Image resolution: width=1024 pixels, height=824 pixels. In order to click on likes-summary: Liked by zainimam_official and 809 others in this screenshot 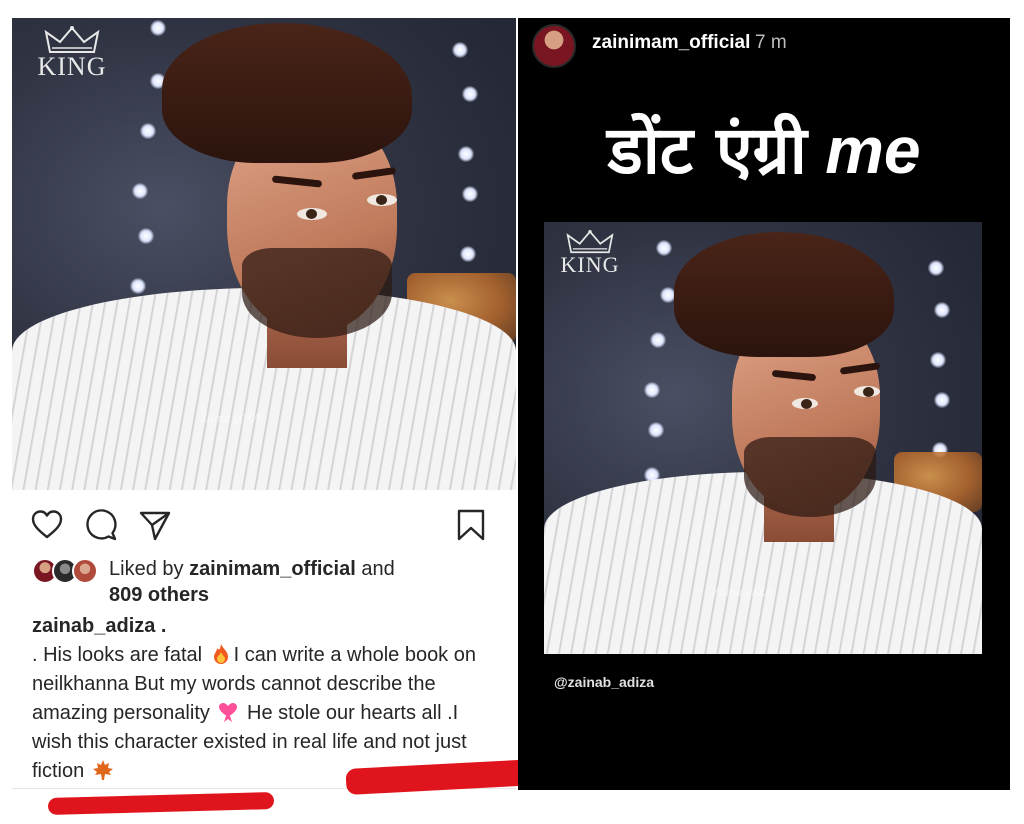, I will do `click(267, 581)`.